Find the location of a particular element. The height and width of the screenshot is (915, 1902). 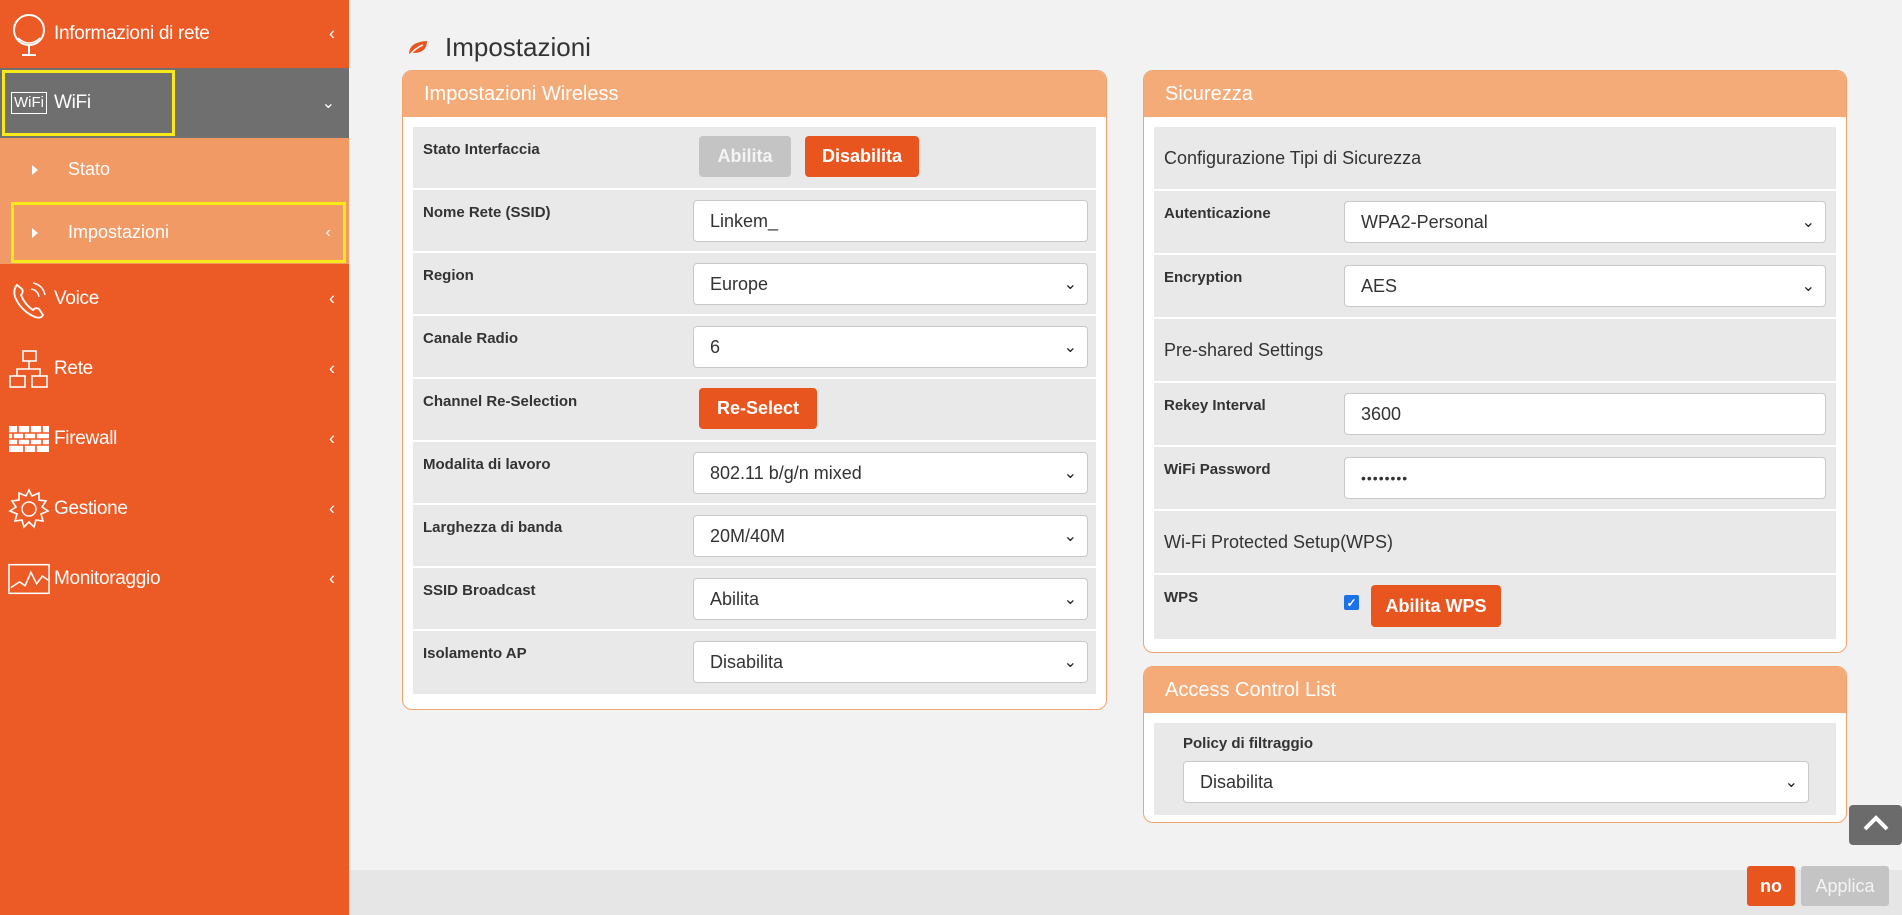

sidebar-item-label: Informazioni di rete is located at coordinates (132, 33).